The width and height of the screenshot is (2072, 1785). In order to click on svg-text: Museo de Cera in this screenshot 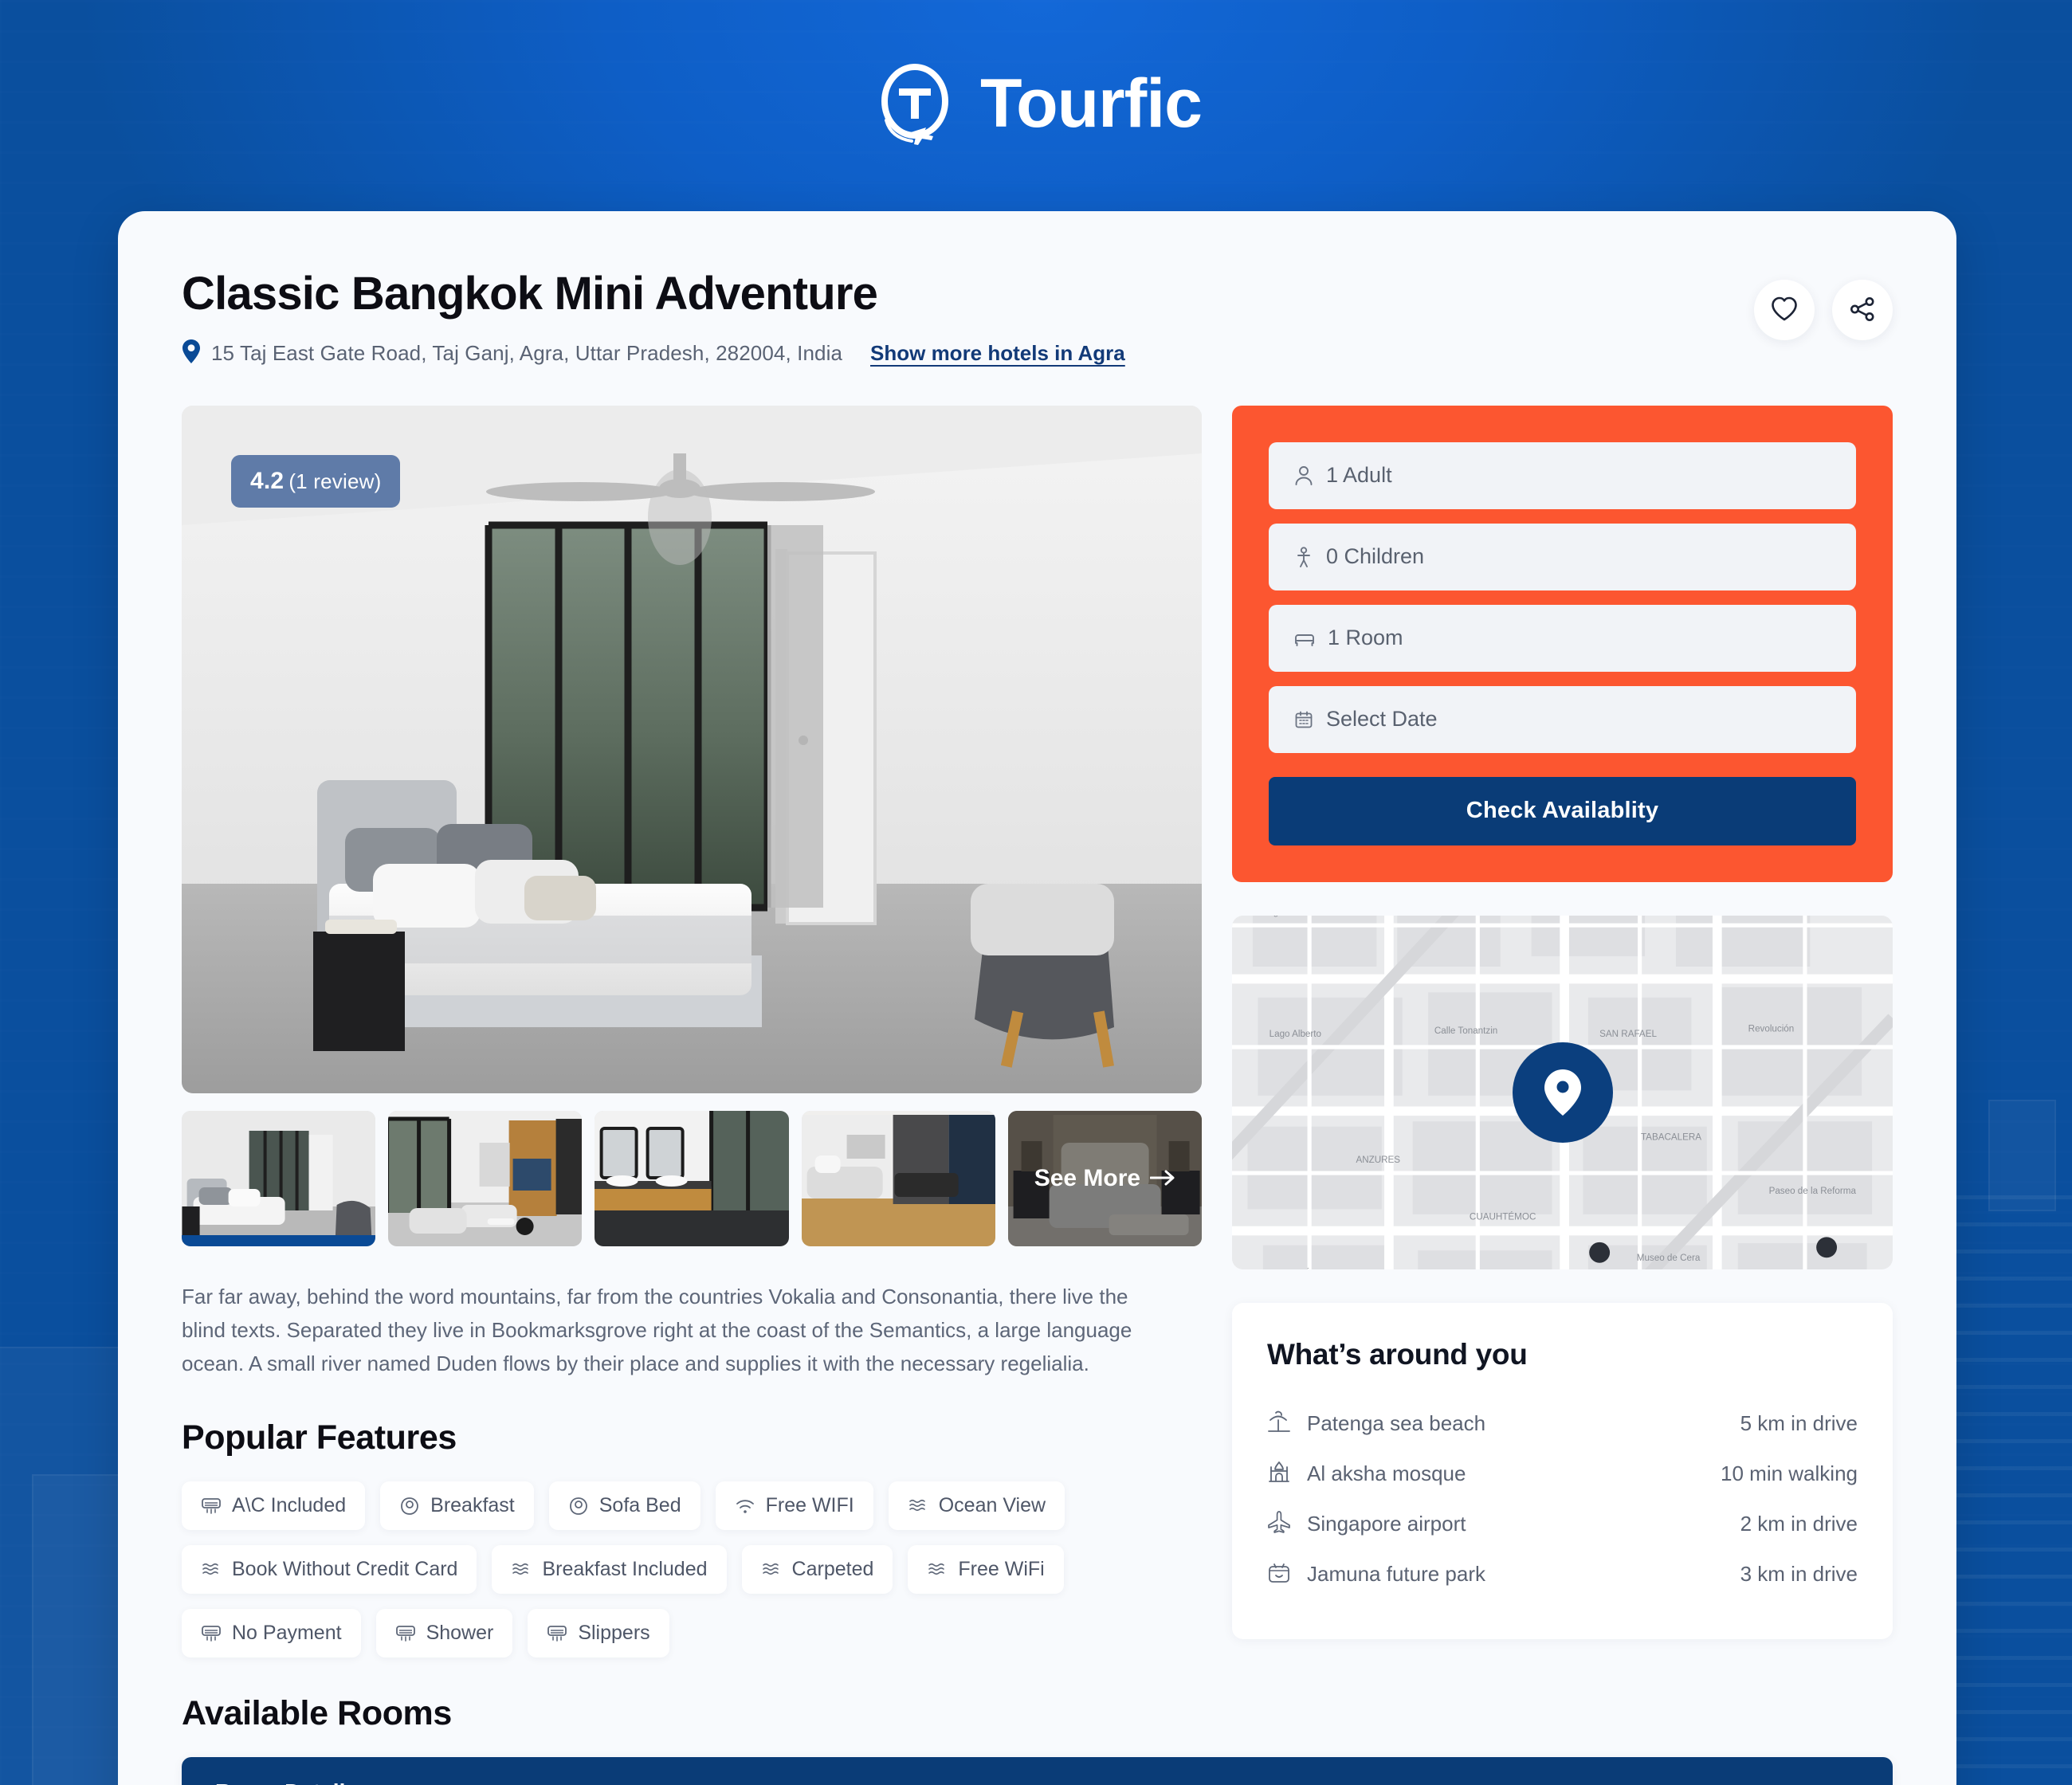, I will do `click(1669, 1258)`.